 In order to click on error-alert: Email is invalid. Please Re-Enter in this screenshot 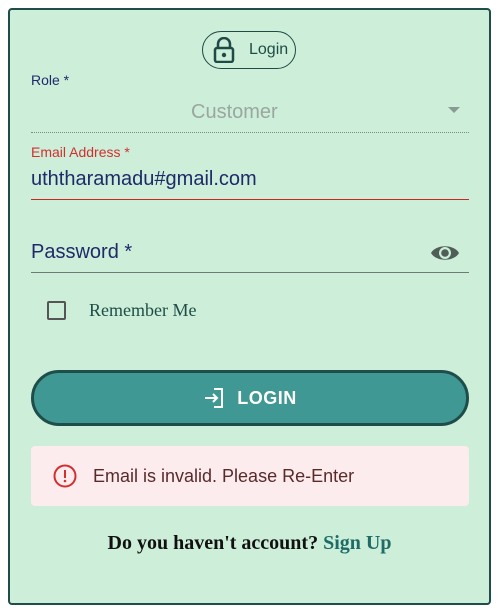, I will do `click(250, 476)`.